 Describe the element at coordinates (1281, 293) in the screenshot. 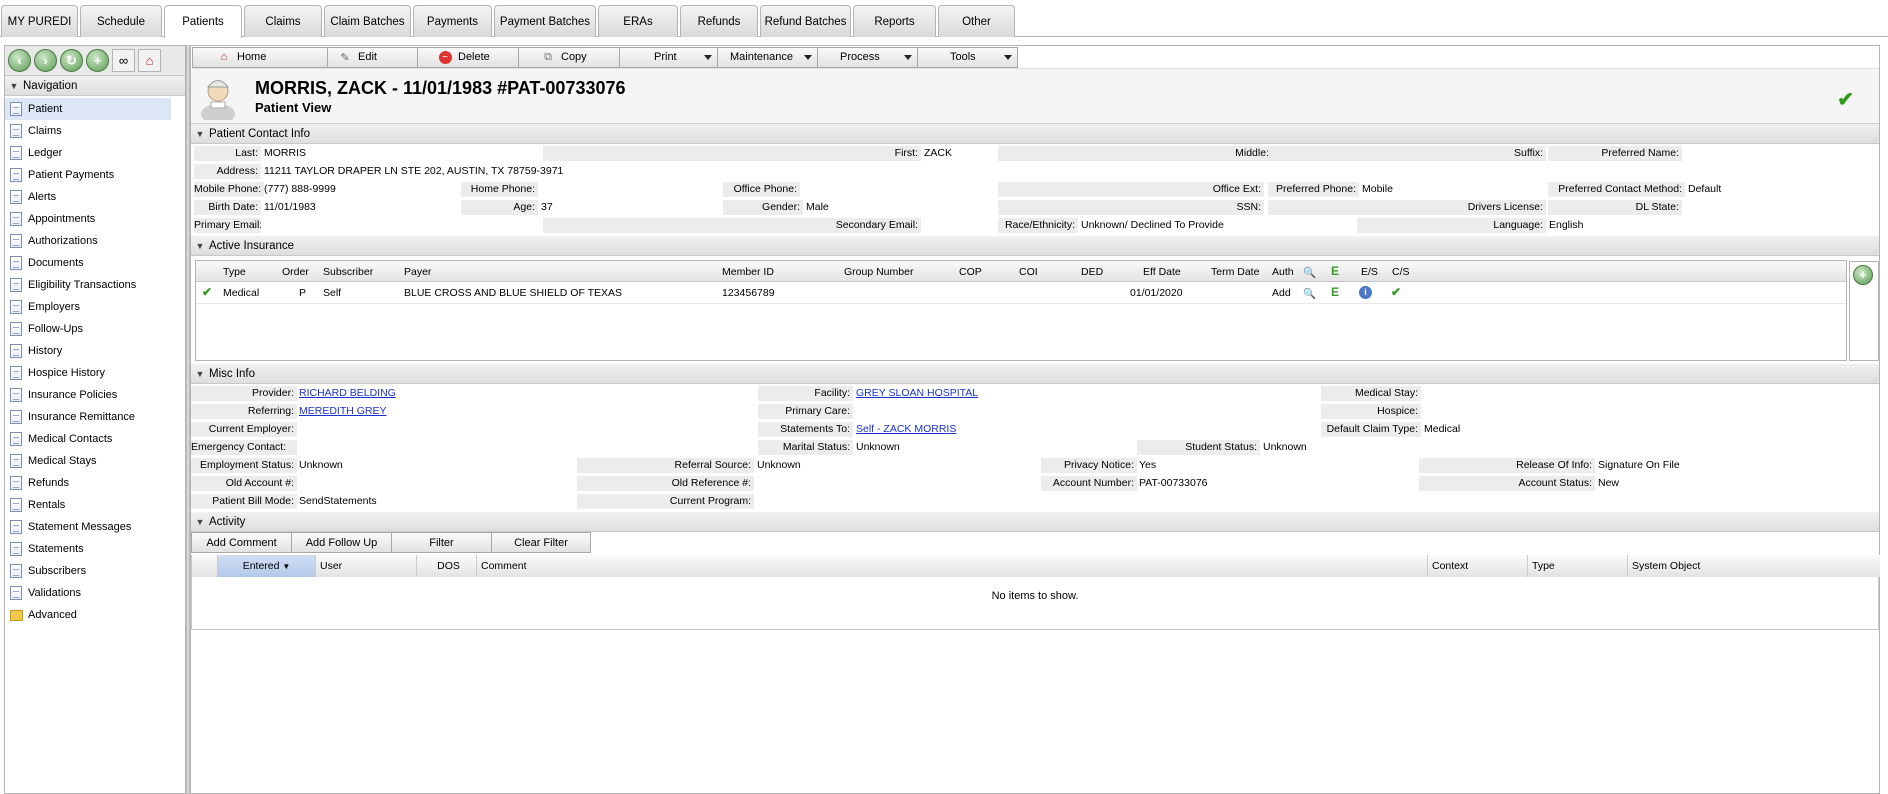

I see `insurance-auth-add: Add` at that location.